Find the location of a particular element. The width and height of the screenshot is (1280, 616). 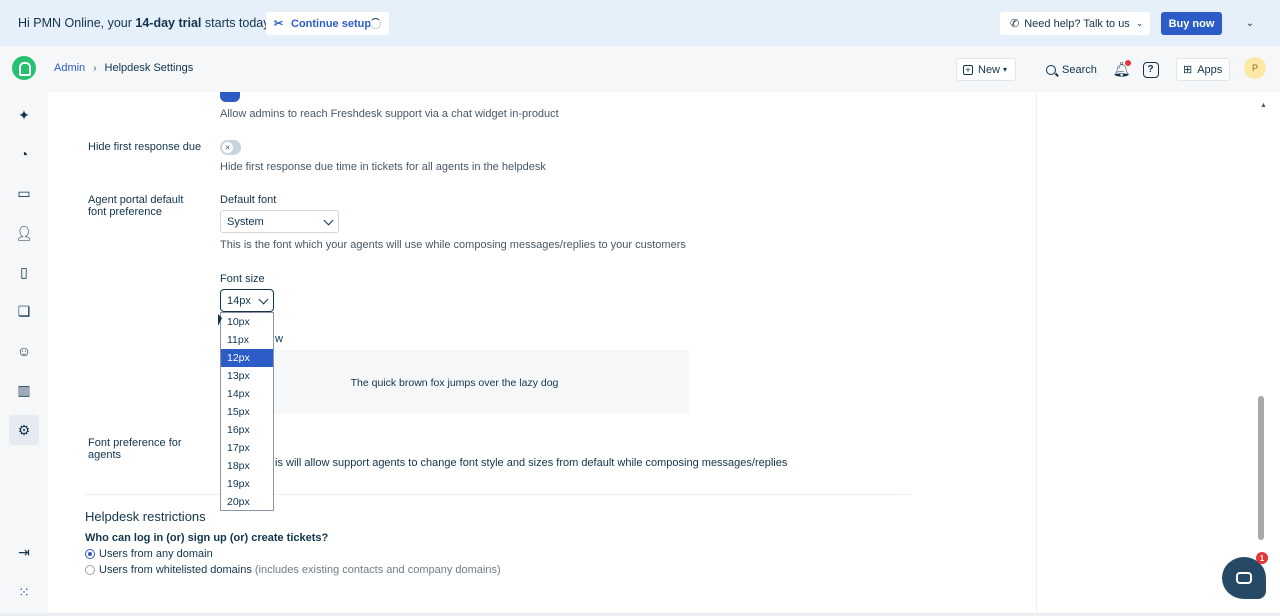

font-size-option: 16px is located at coordinates (247, 430).